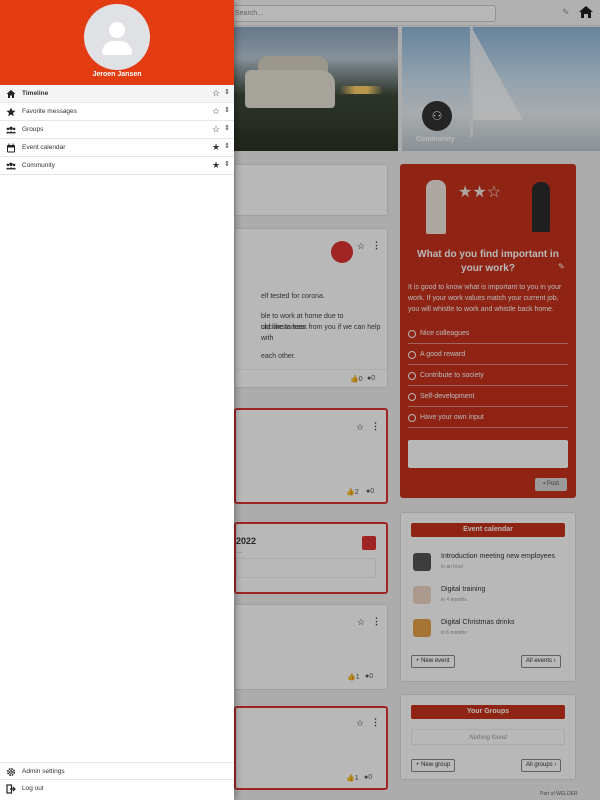 This screenshot has height=800, width=600. What do you see at coordinates (38, 165) in the screenshot?
I see `nav-label: Community` at bounding box center [38, 165].